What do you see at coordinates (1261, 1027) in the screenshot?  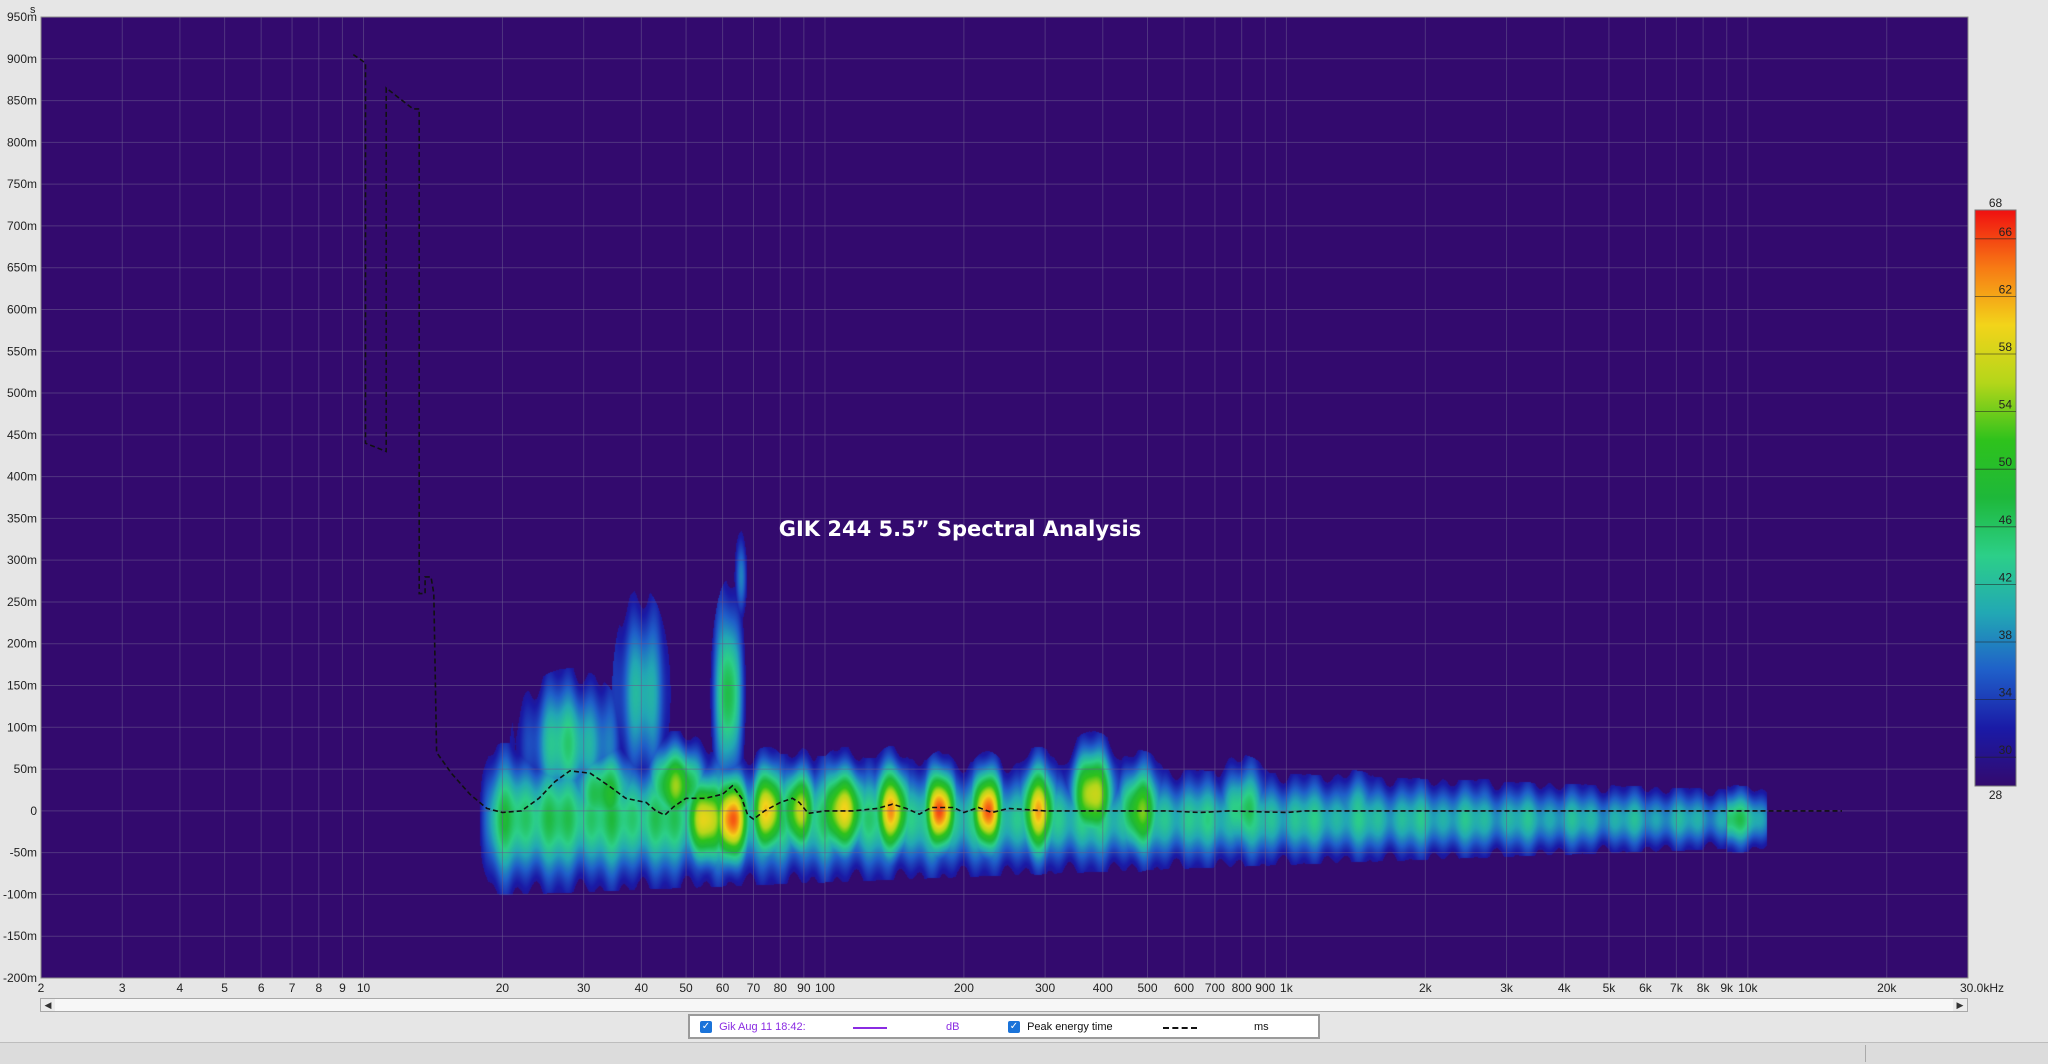 I see `peak-energy-time-unit: ms` at bounding box center [1261, 1027].